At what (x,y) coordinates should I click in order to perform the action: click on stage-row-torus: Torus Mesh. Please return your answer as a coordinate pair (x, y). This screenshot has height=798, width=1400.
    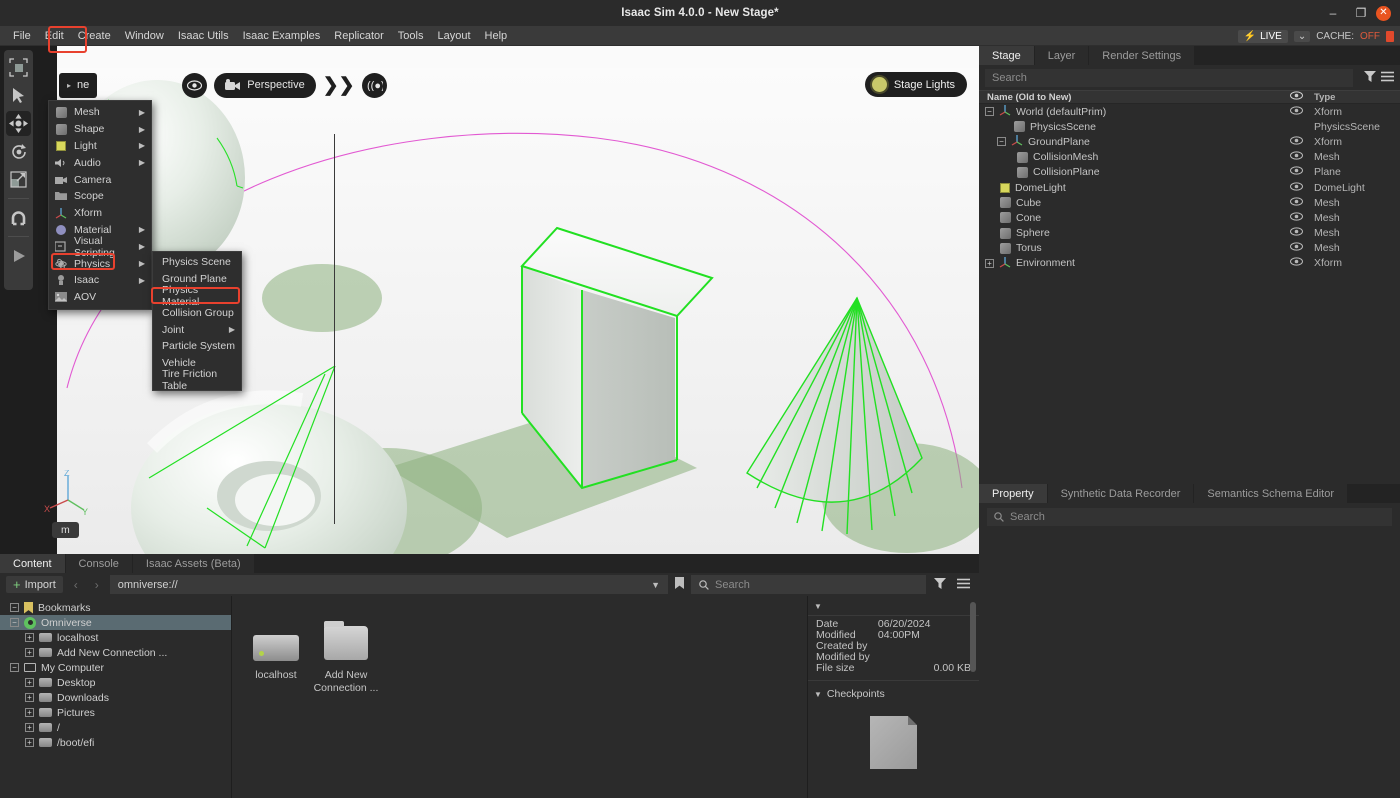
    Looking at the image, I should click on (1189, 248).